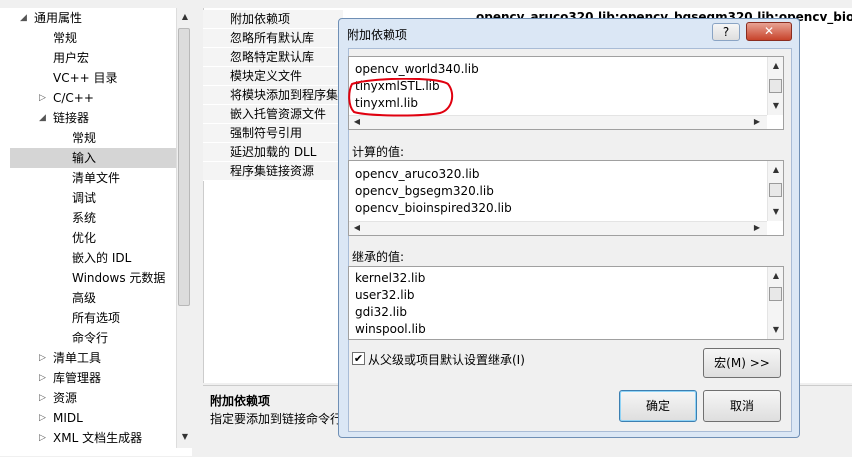 The height and width of the screenshot is (457, 852). Describe the element at coordinates (88, 398) in the screenshot. I see `tree-item: ▷ 资源` at that location.